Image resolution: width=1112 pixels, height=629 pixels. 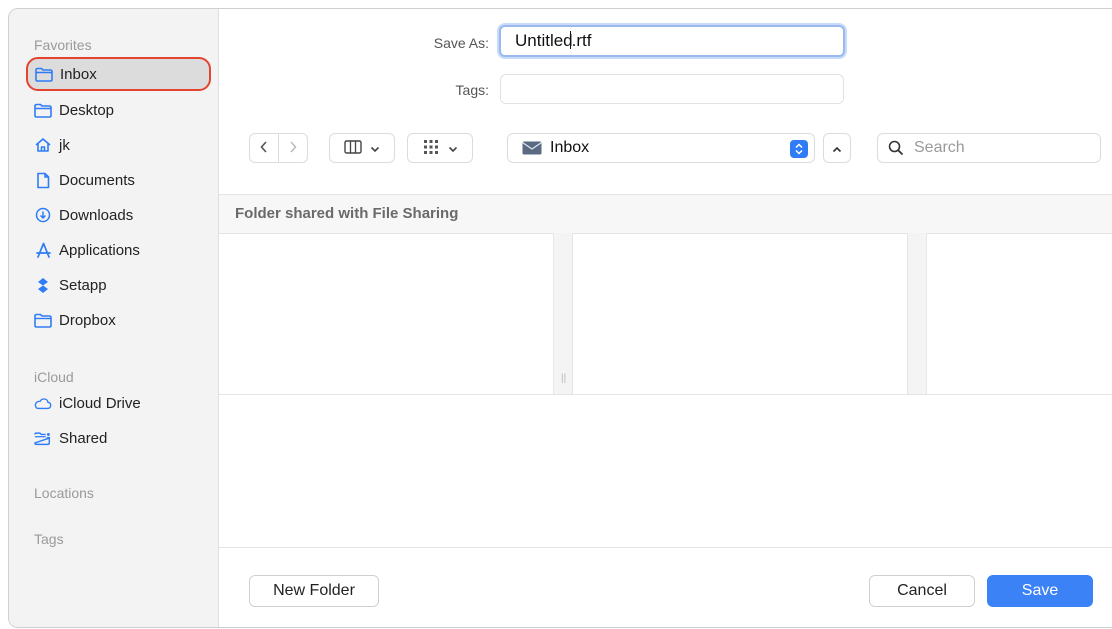 What do you see at coordinates (570, 40) in the screenshot?
I see `text-cursor` at bounding box center [570, 40].